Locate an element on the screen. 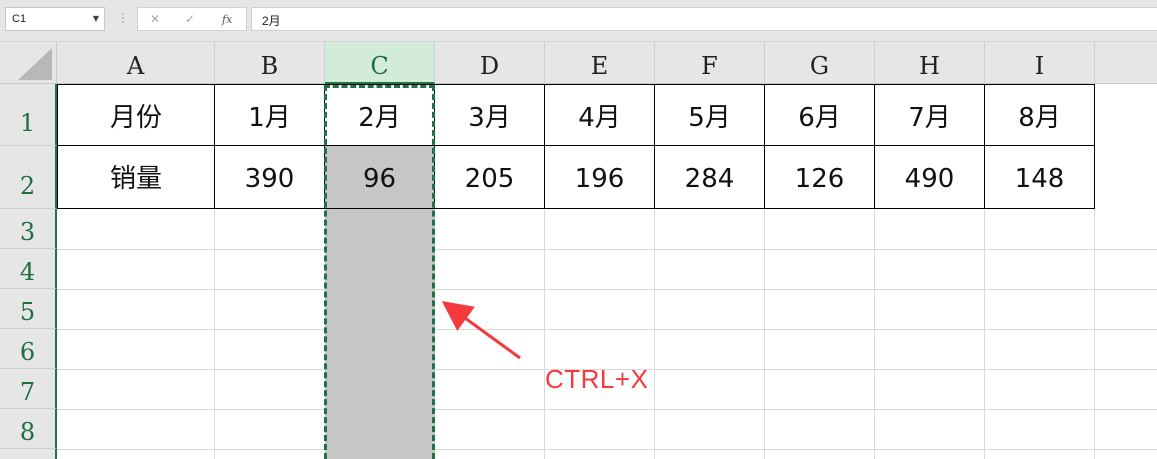 This screenshot has width=1157, height=459. cell-h2: 490 is located at coordinates (930, 177).